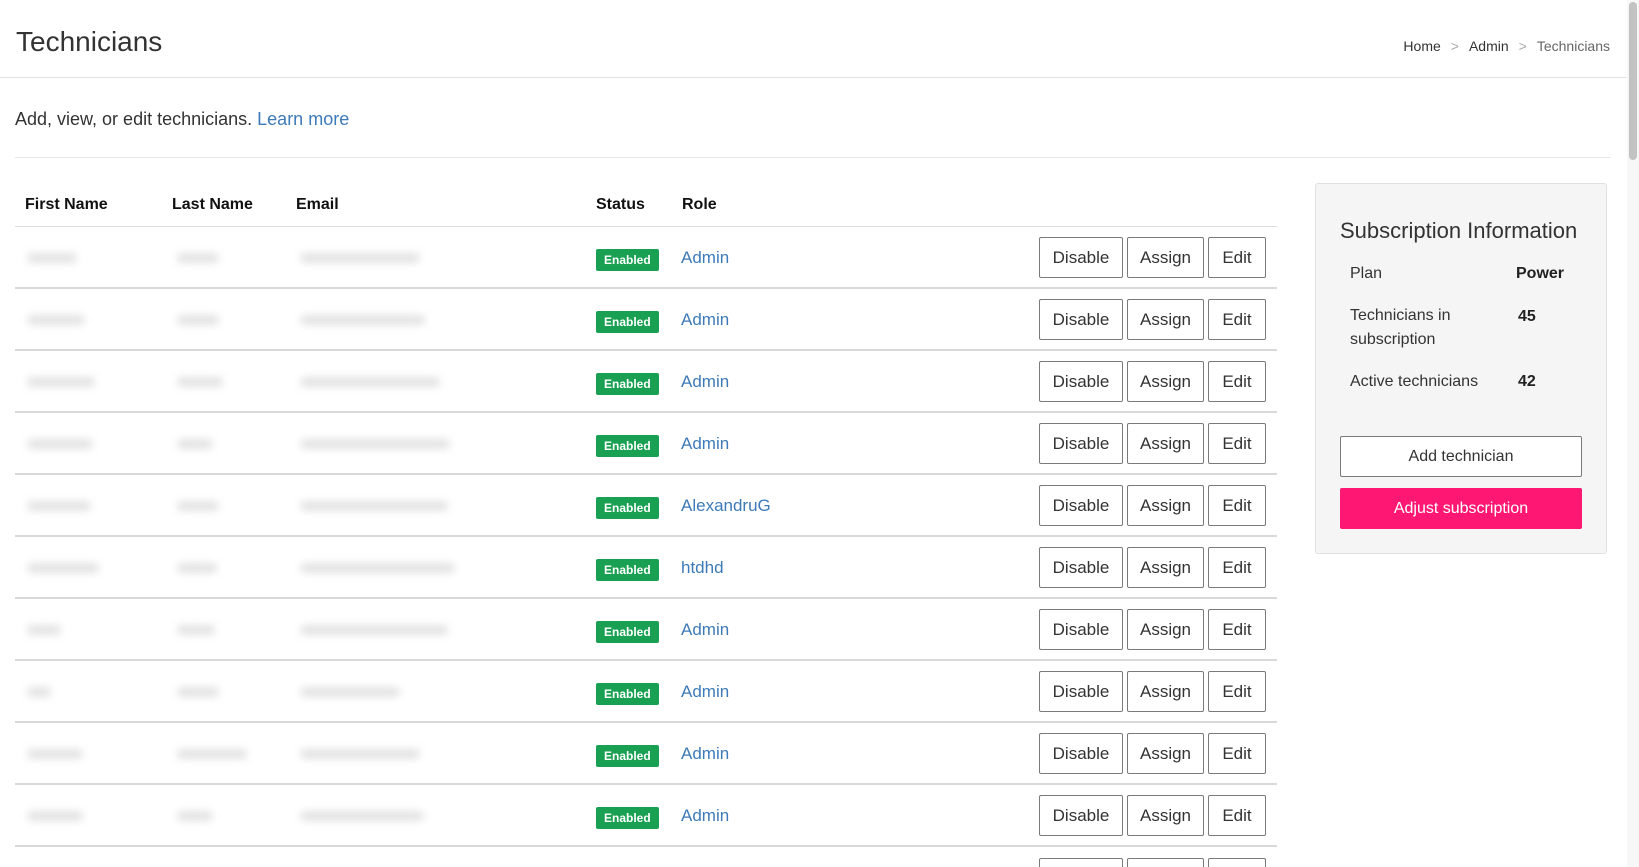  I want to click on column-header-status: Status, so click(620, 205).